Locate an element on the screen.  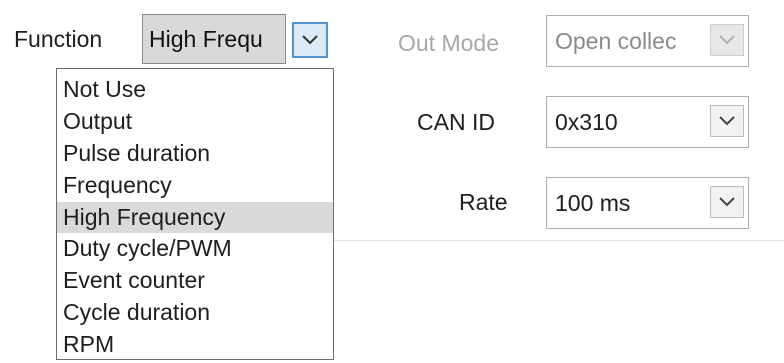
section-divider is located at coordinates (542, 240).